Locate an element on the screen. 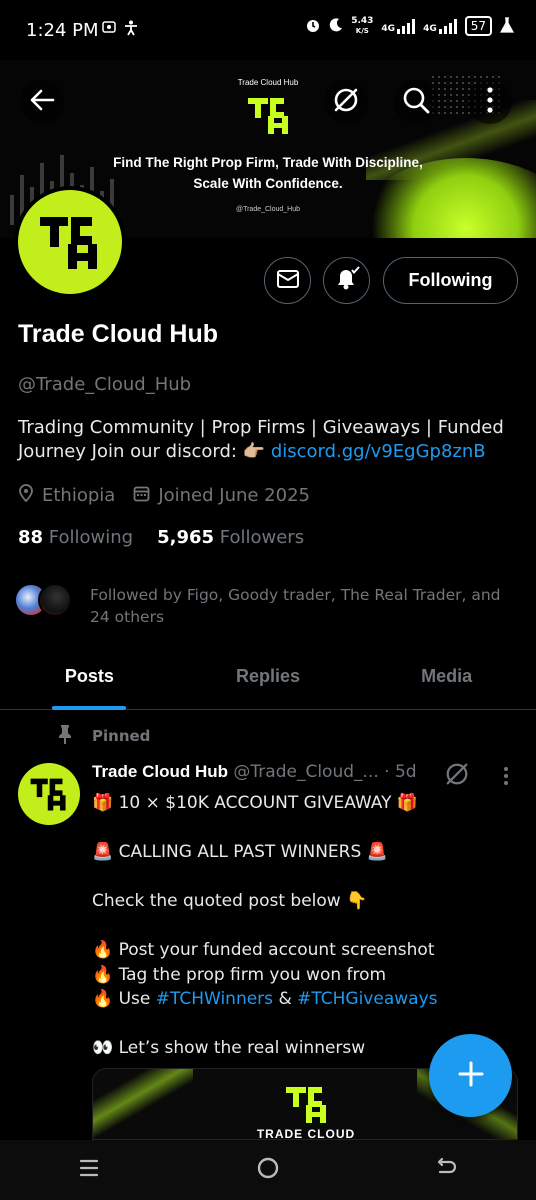 Image resolution: width=536 pixels, height=1200 pixels. post-author-avatar is located at coordinates (49, 794).